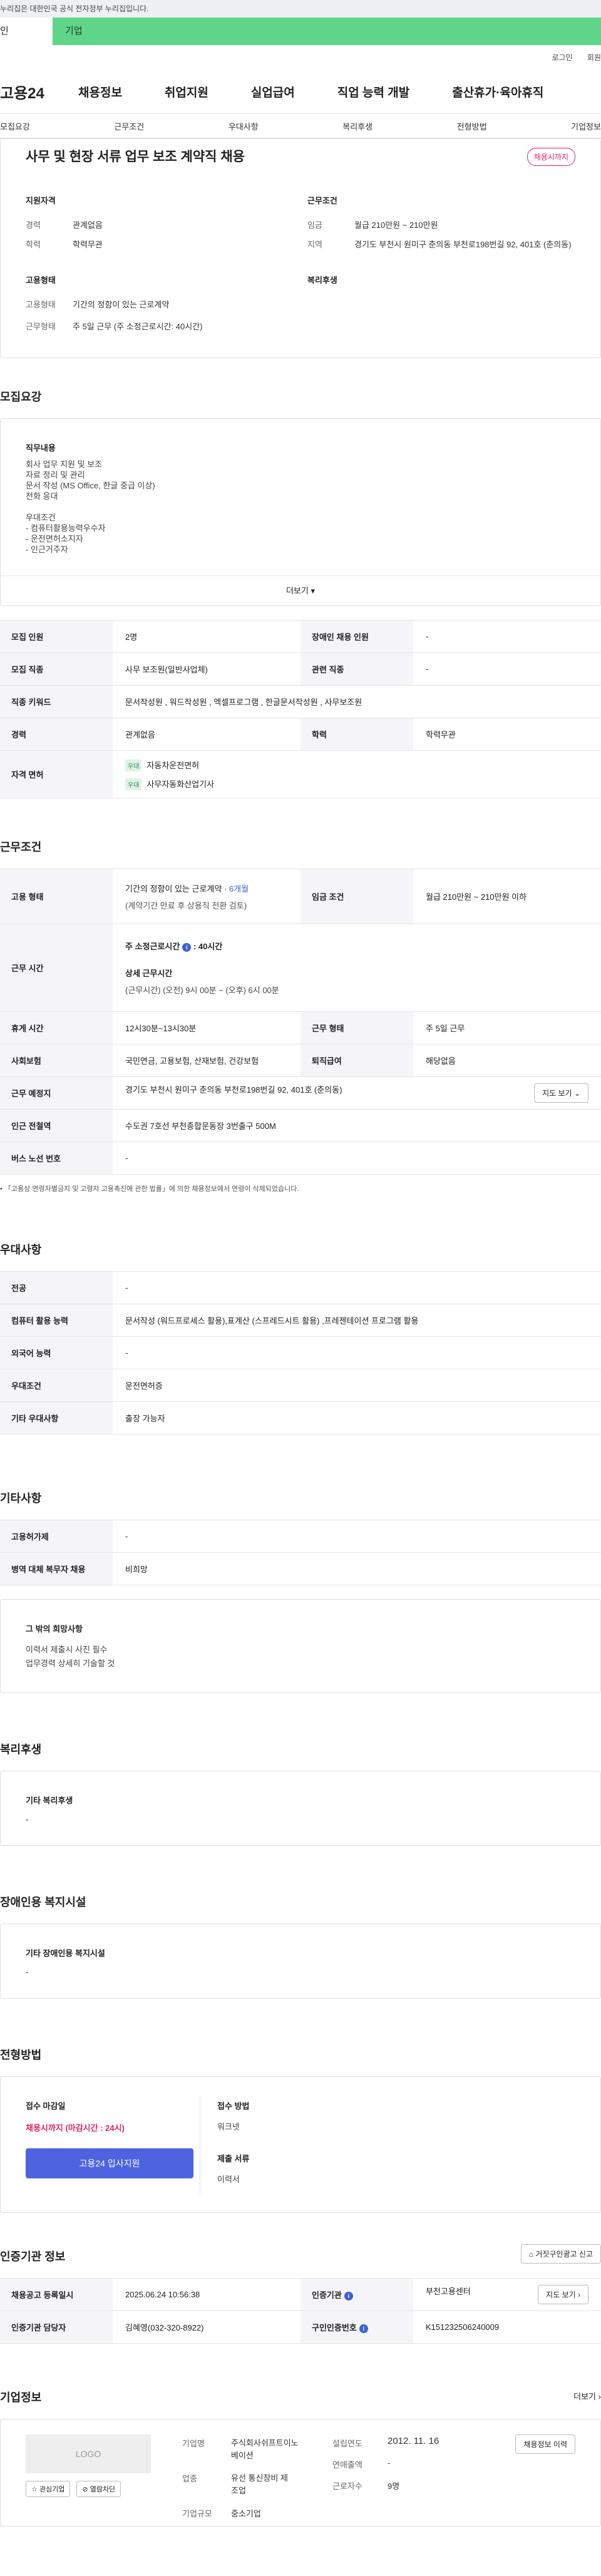 This screenshot has width=601, height=2576. Describe the element at coordinates (265, 2449) in the screenshot. I see `company-name-value: 주식회사쉬프트이노 베이션` at that location.